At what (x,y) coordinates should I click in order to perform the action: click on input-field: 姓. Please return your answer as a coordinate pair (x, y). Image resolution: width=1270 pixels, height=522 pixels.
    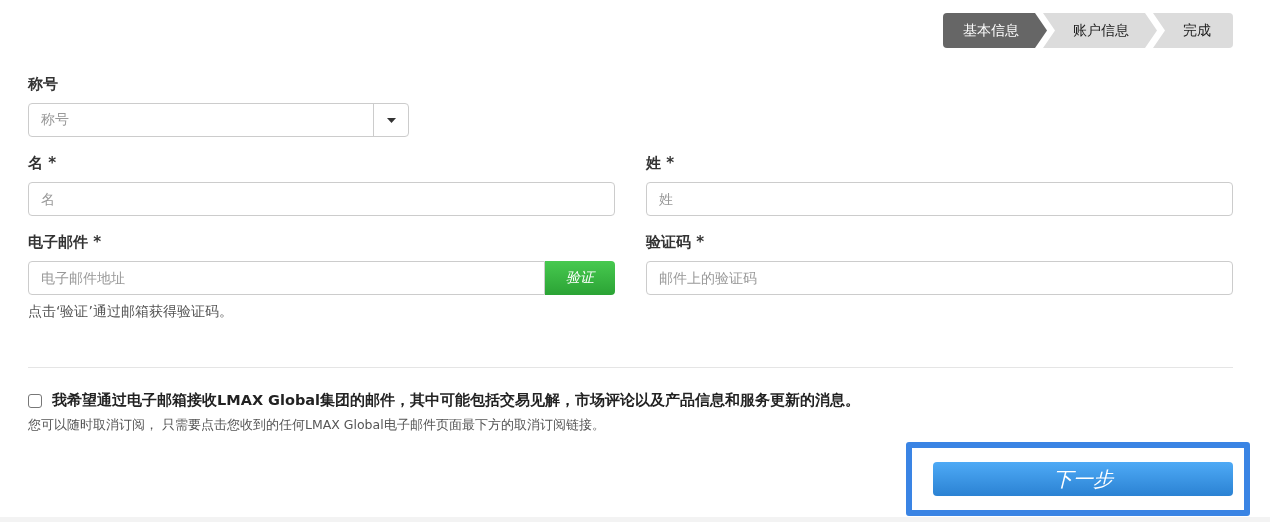
    Looking at the image, I should click on (939, 199).